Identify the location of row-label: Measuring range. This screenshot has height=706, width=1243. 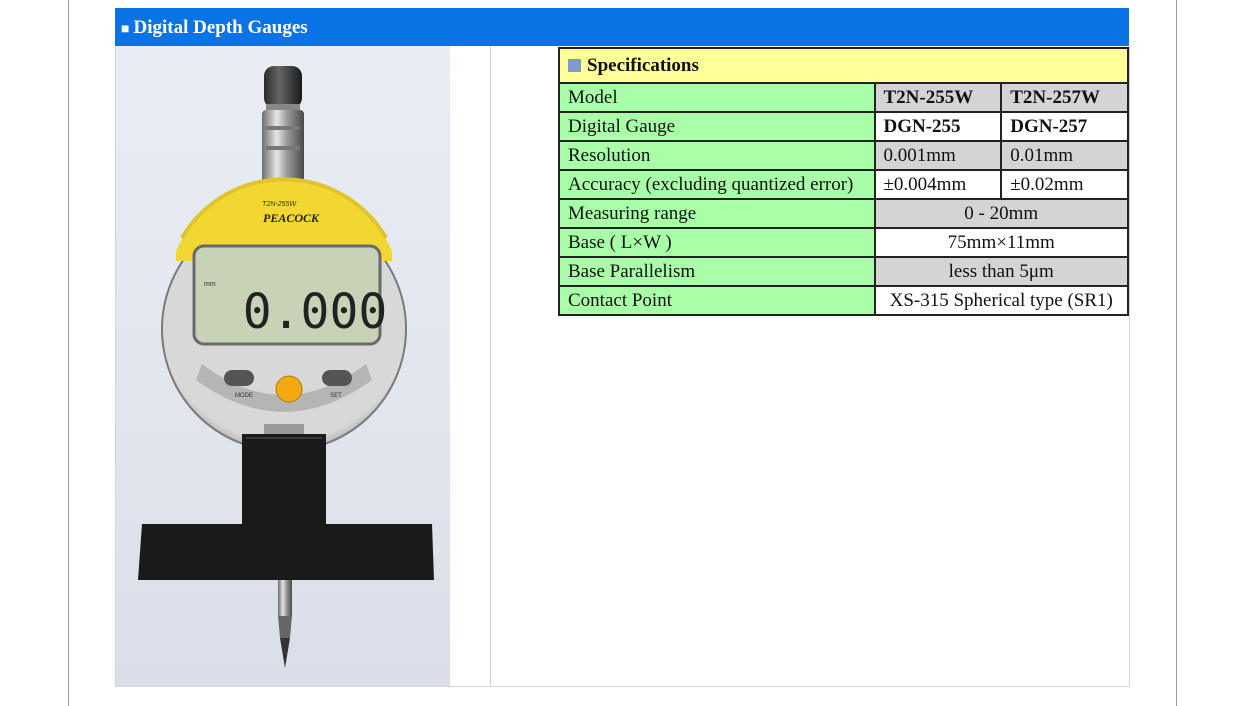
(717, 213).